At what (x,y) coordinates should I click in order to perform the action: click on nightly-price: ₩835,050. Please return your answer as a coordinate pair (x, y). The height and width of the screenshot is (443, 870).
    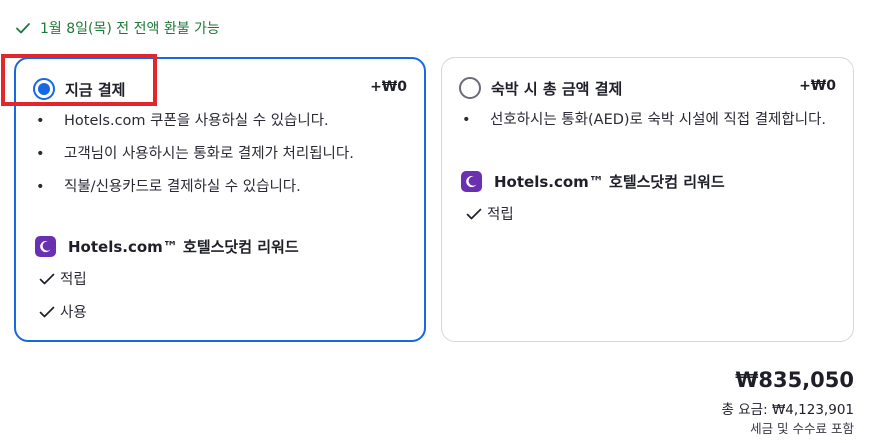
    Looking at the image, I should click on (794, 380).